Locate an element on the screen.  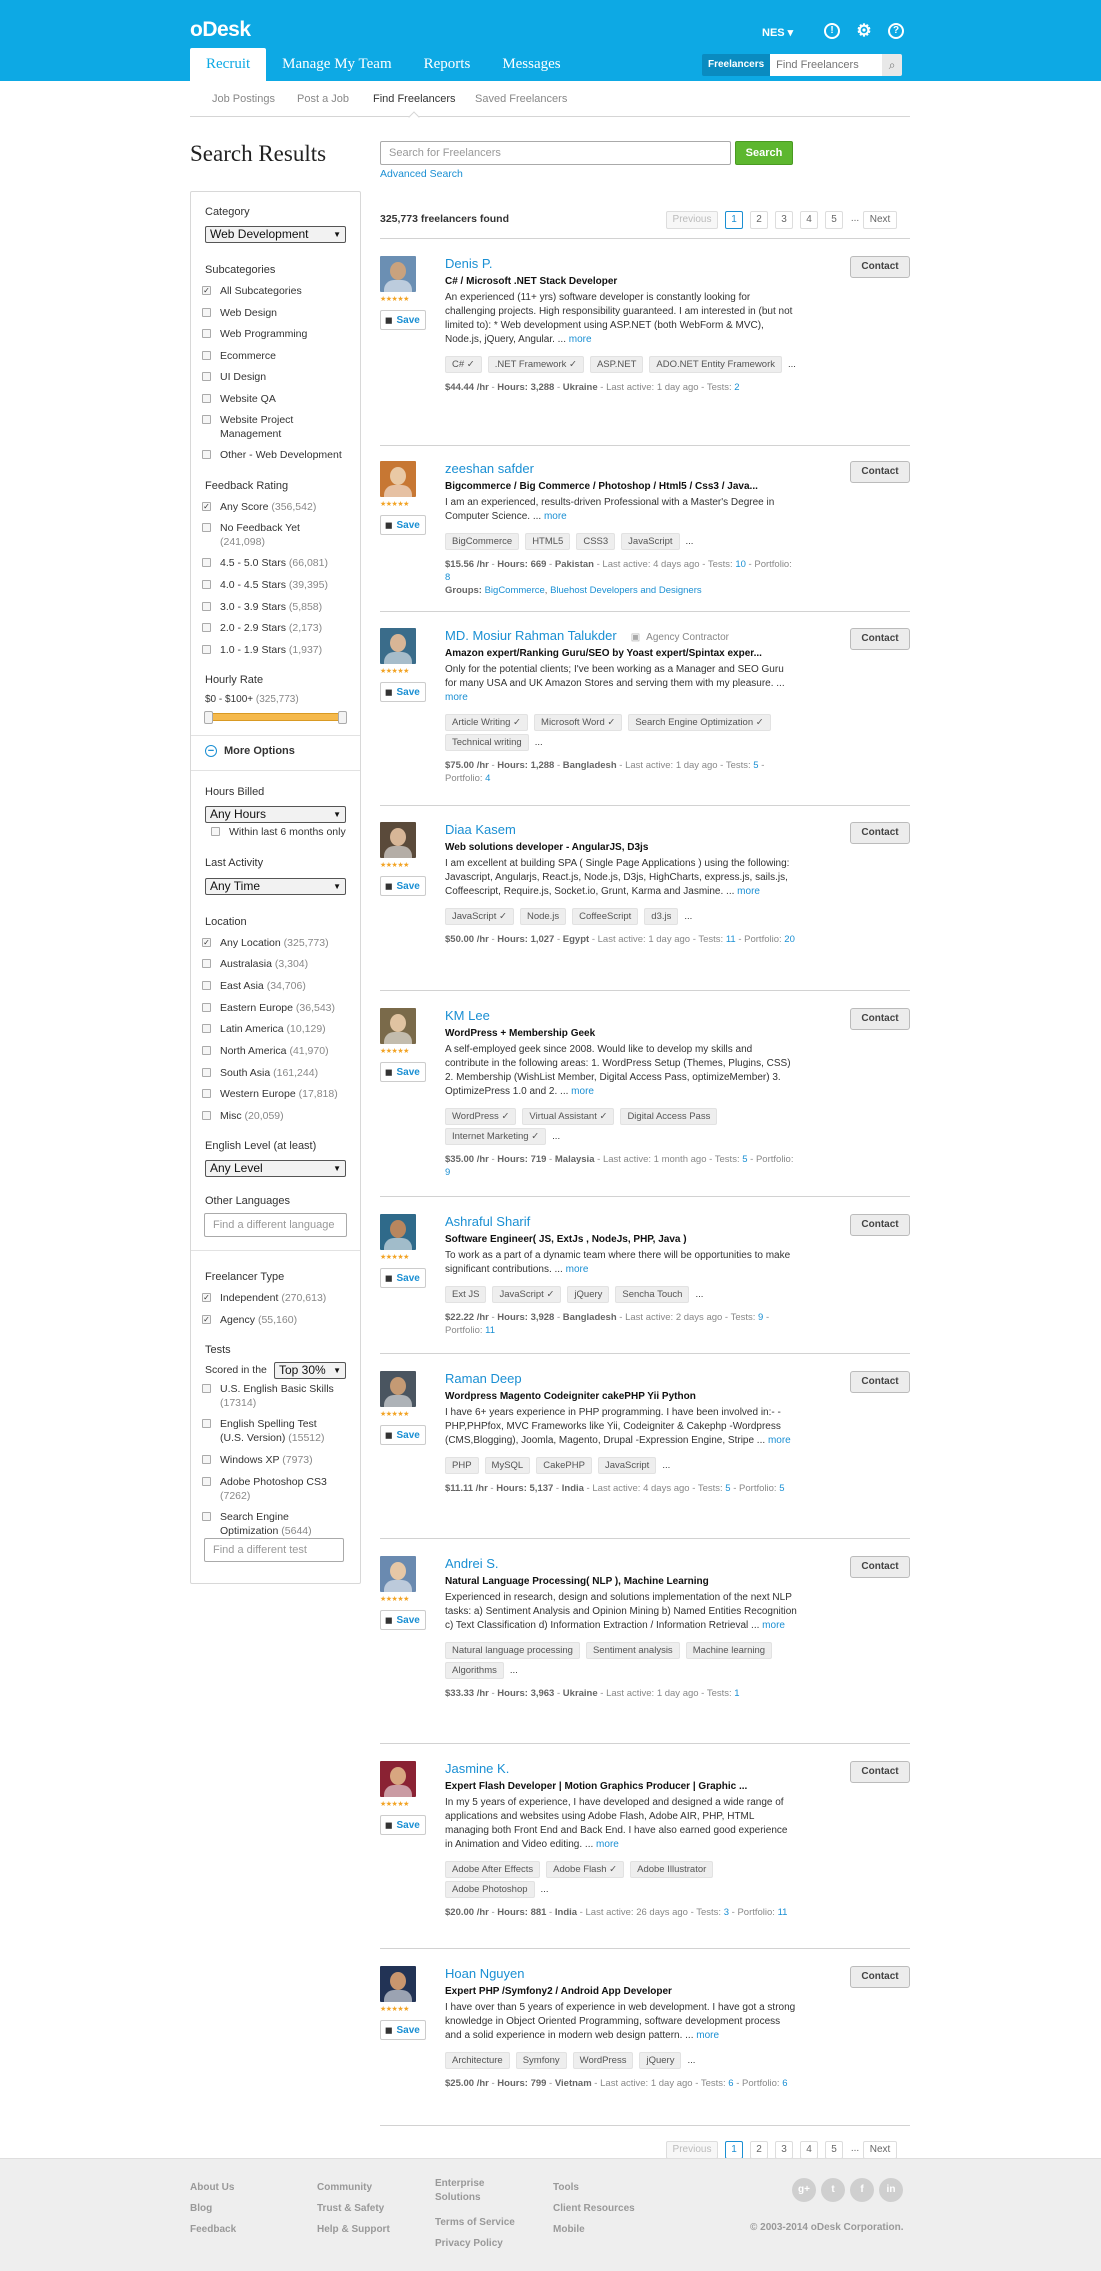
location-north-america: North America (41,970) is located at coordinates (277, 1051).